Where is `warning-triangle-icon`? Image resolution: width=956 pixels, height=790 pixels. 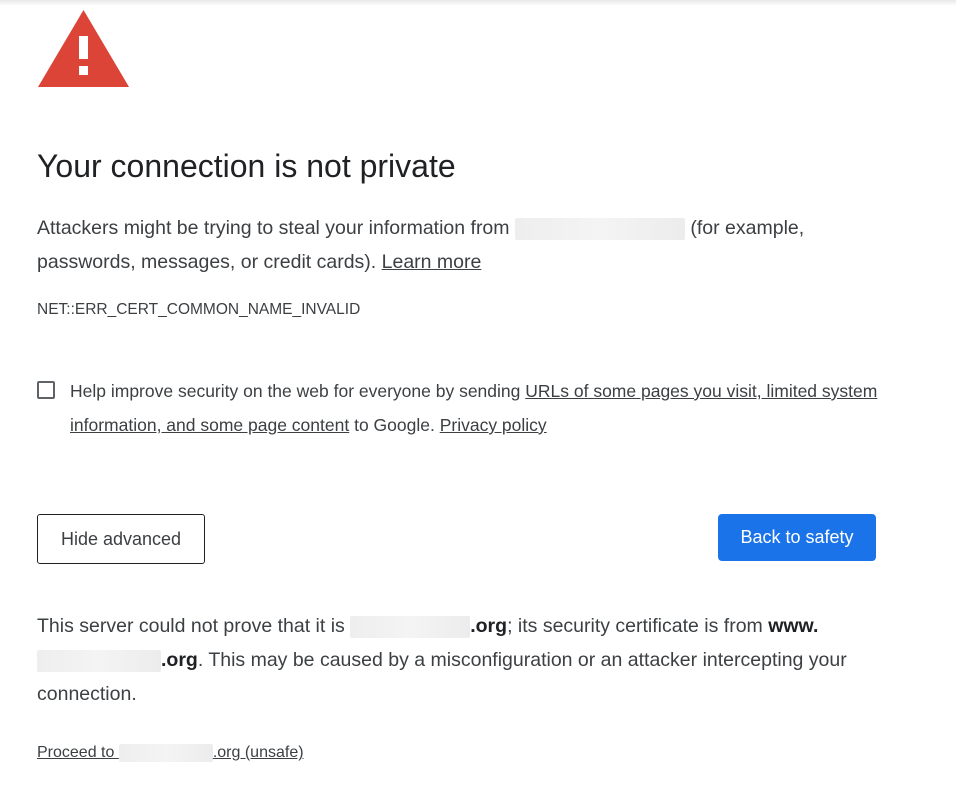 warning-triangle-icon is located at coordinates (83, 48).